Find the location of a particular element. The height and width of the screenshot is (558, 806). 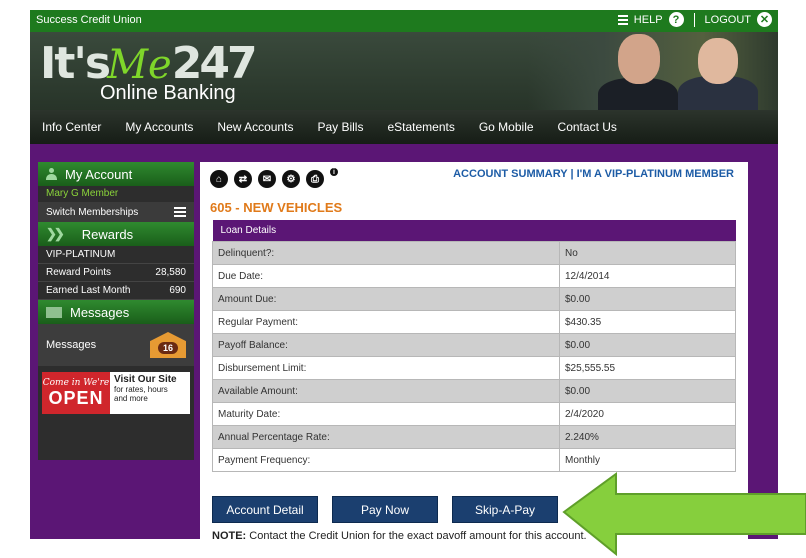

table-row: Annual Percentage Rate: 2.240% is located at coordinates (474, 437).